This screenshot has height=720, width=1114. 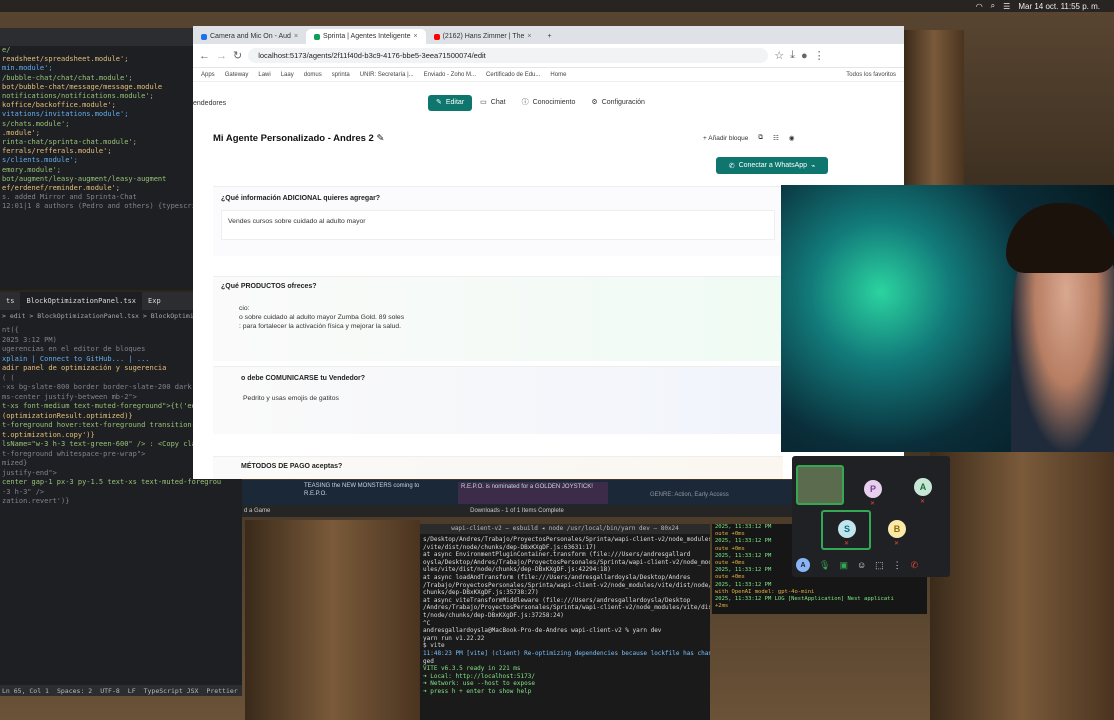 I want to click on code-line: readsheet/spreadsheet.module';, so click(x=65, y=59).